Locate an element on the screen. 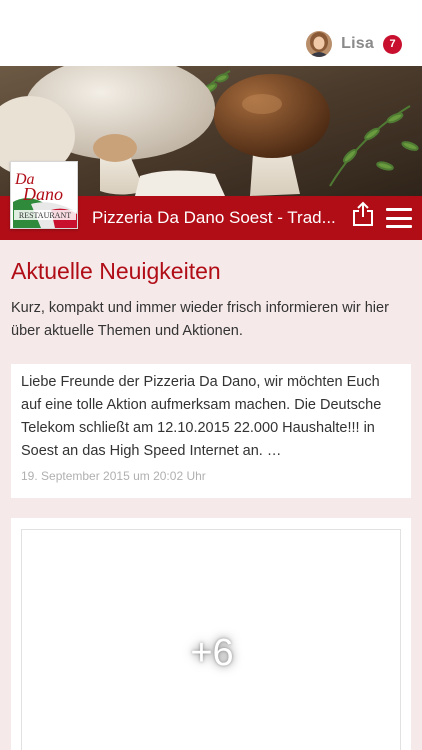 The image size is (422, 750). hamburger-menu-icon is located at coordinates (399, 218).